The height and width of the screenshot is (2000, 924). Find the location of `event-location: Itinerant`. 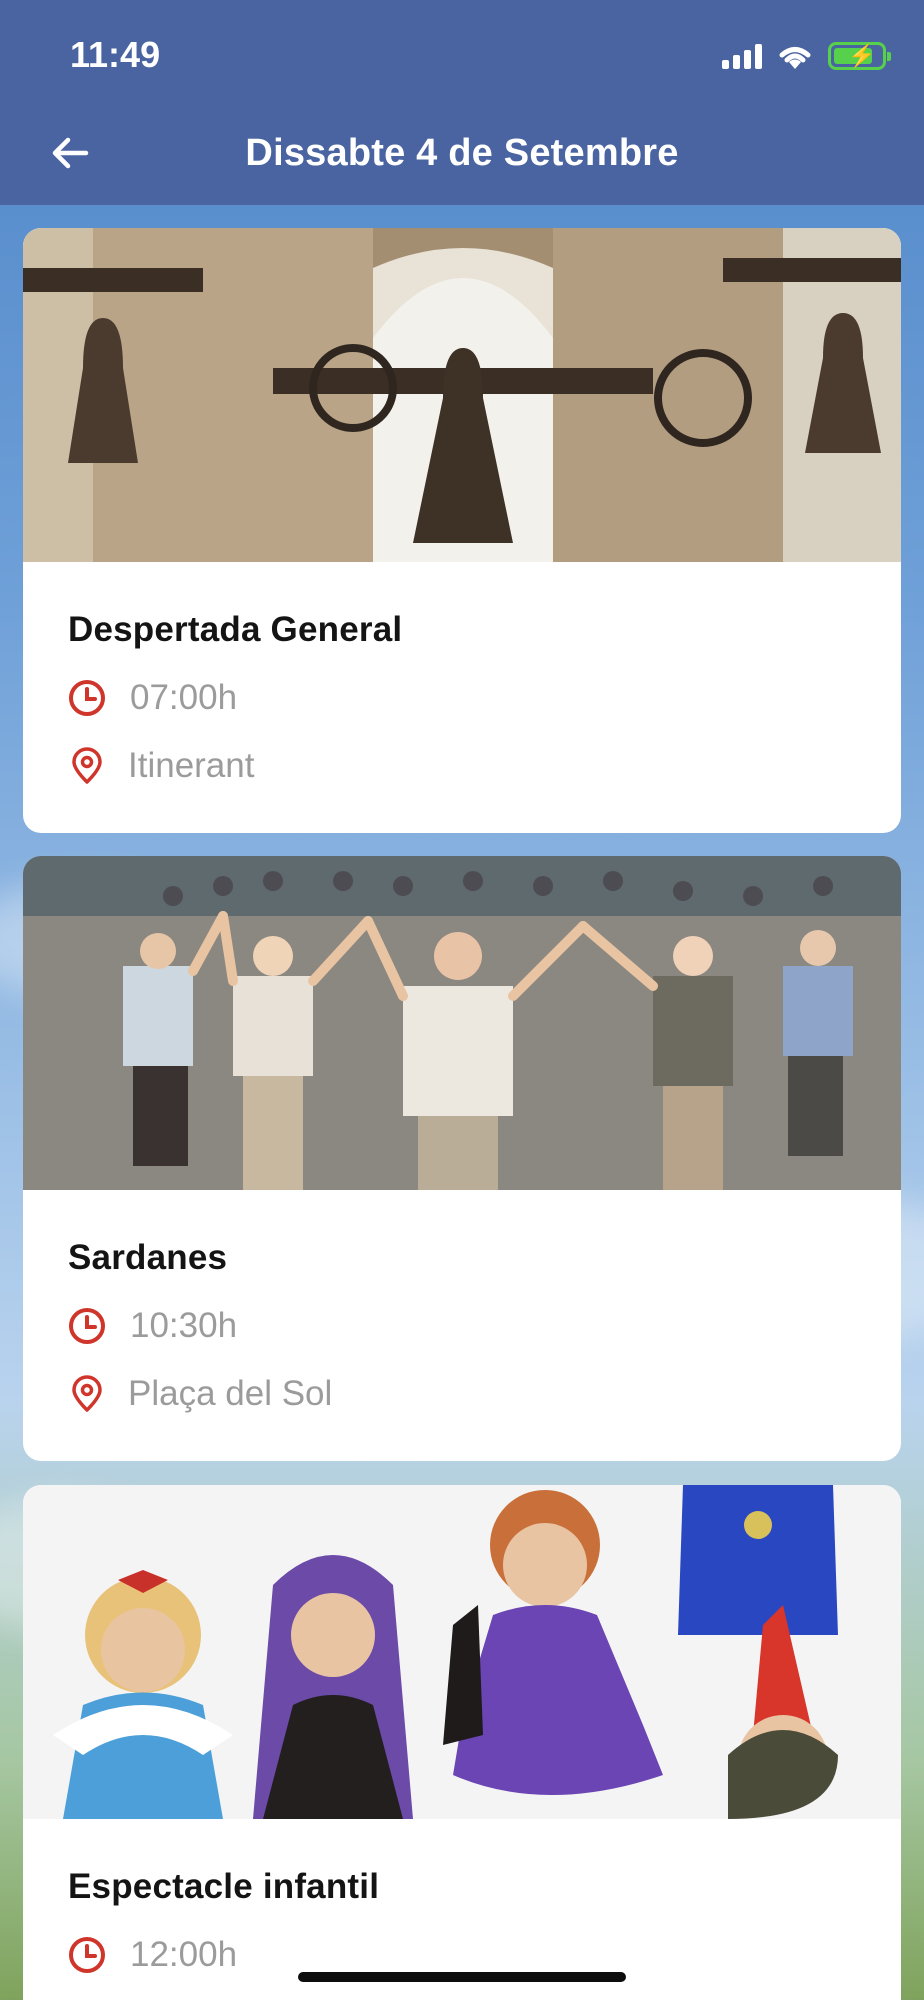

event-location: Itinerant is located at coordinates (191, 765).